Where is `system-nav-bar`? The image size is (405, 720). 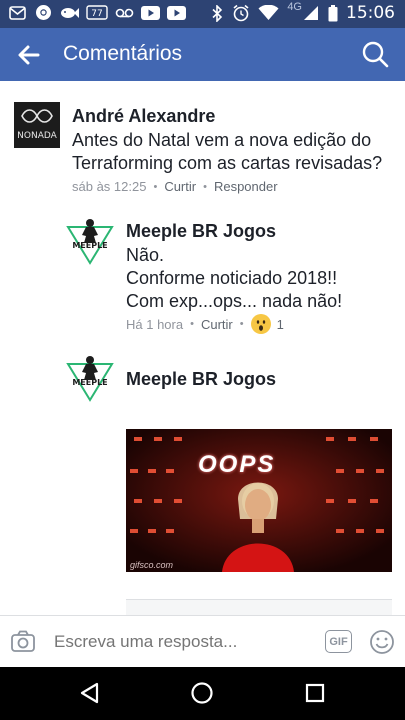
system-nav-bar is located at coordinates (202, 693).